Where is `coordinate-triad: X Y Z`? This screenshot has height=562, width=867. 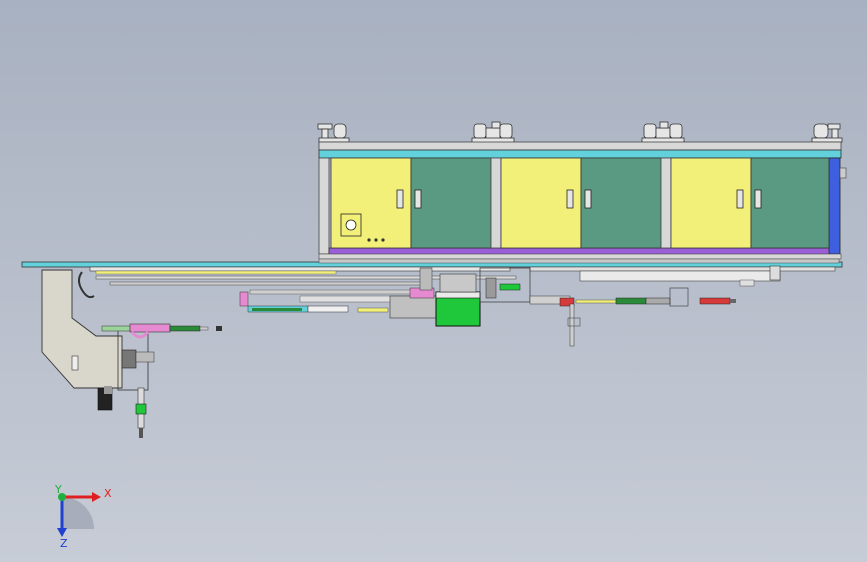
coordinate-triad: X Y Z is located at coordinates (83, 516).